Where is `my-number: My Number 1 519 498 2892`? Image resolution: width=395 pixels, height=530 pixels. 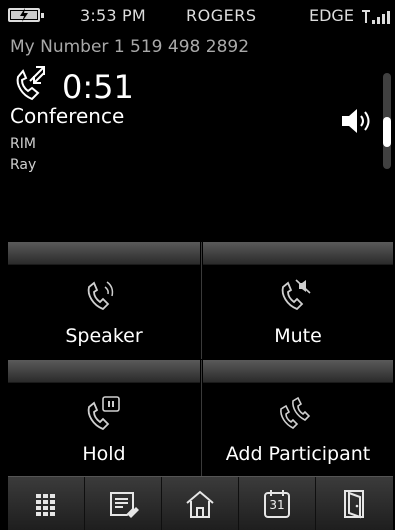
my-number: My Number 1 519 498 2892 is located at coordinates (130, 47).